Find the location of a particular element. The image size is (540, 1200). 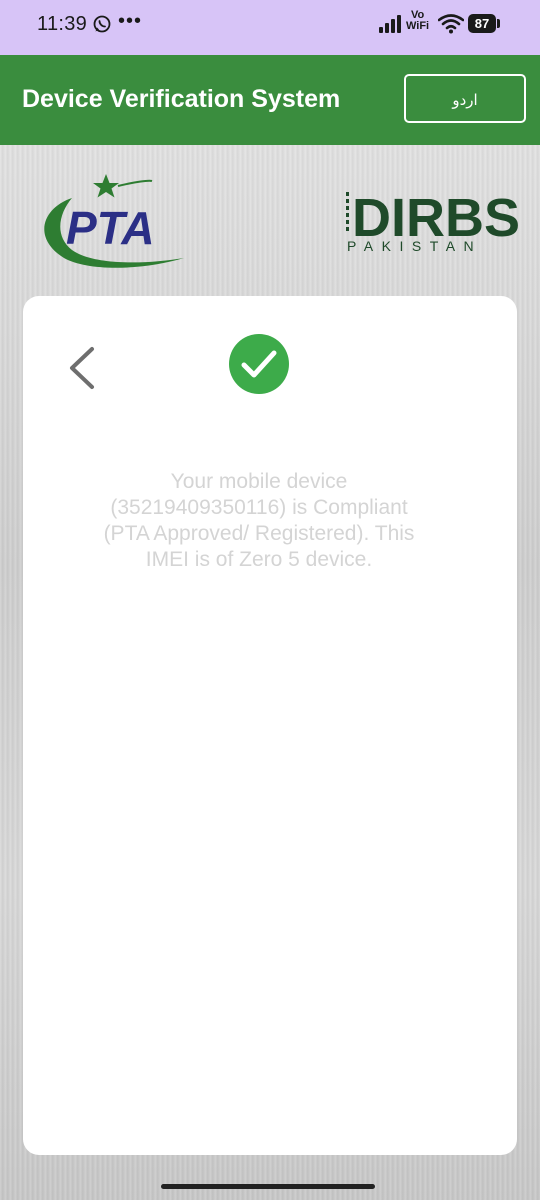

pta-logo-text: PTA is located at coordinates (110, 228).